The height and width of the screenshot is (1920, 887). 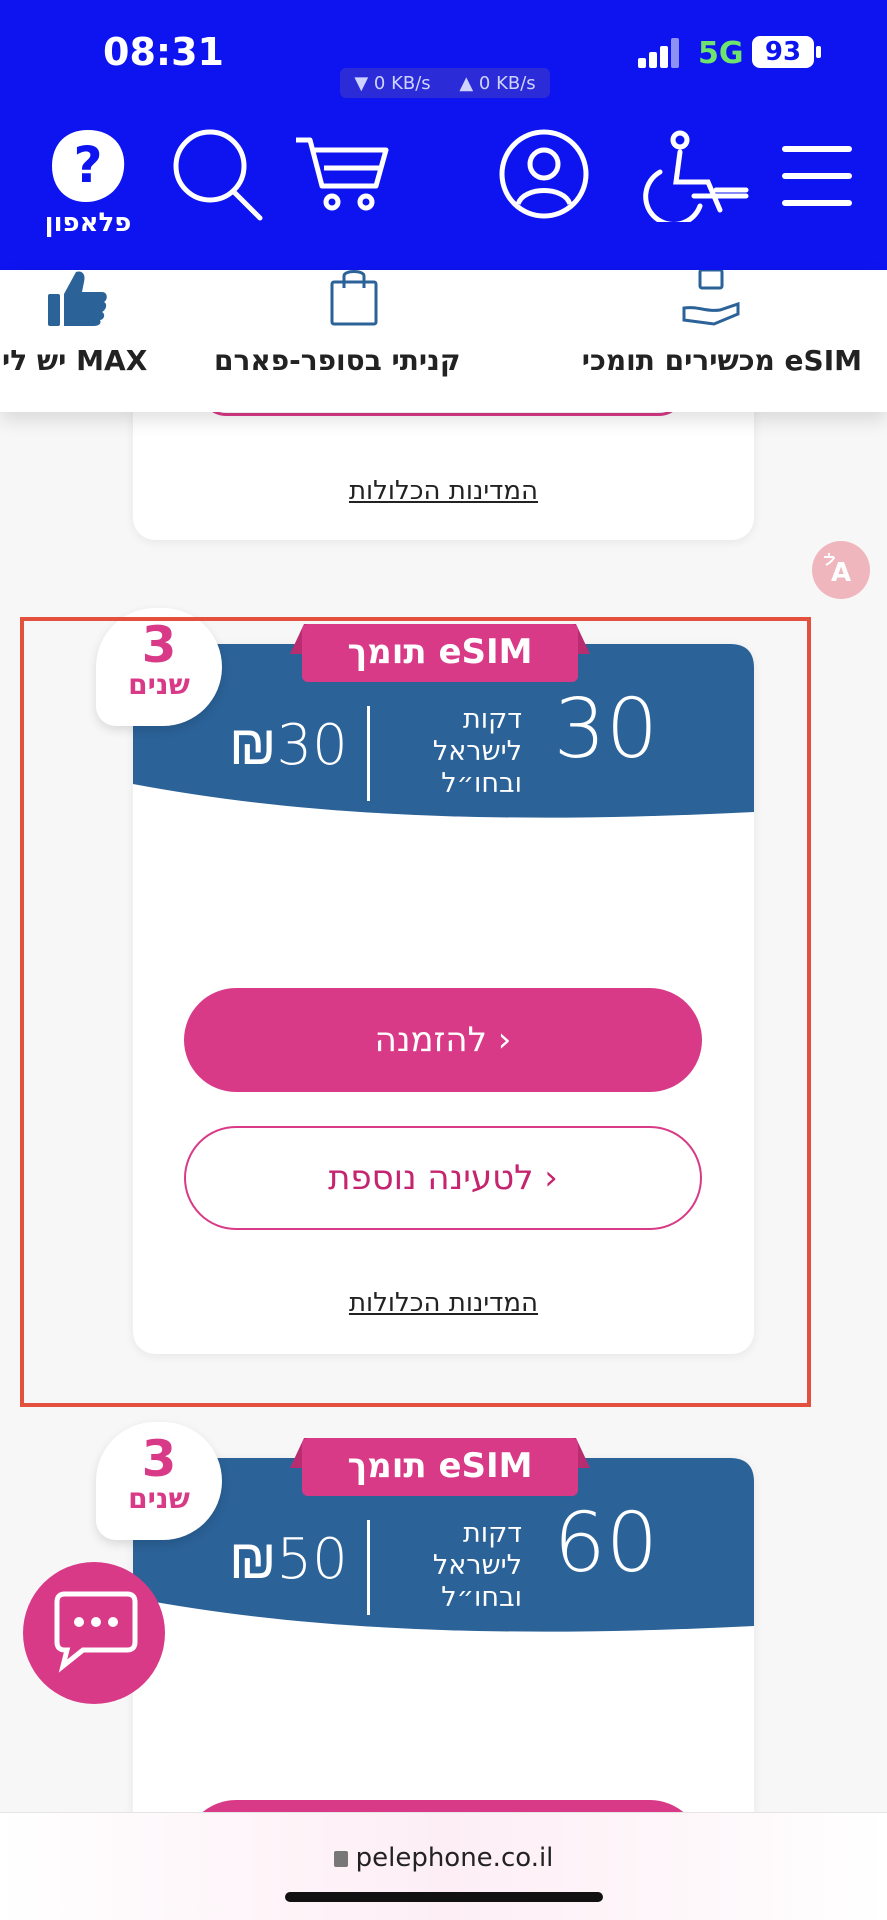 What do you see at coordinates (818, 52) in the screenshot?
I see `battery-tip` at bounding box center [818, 52].